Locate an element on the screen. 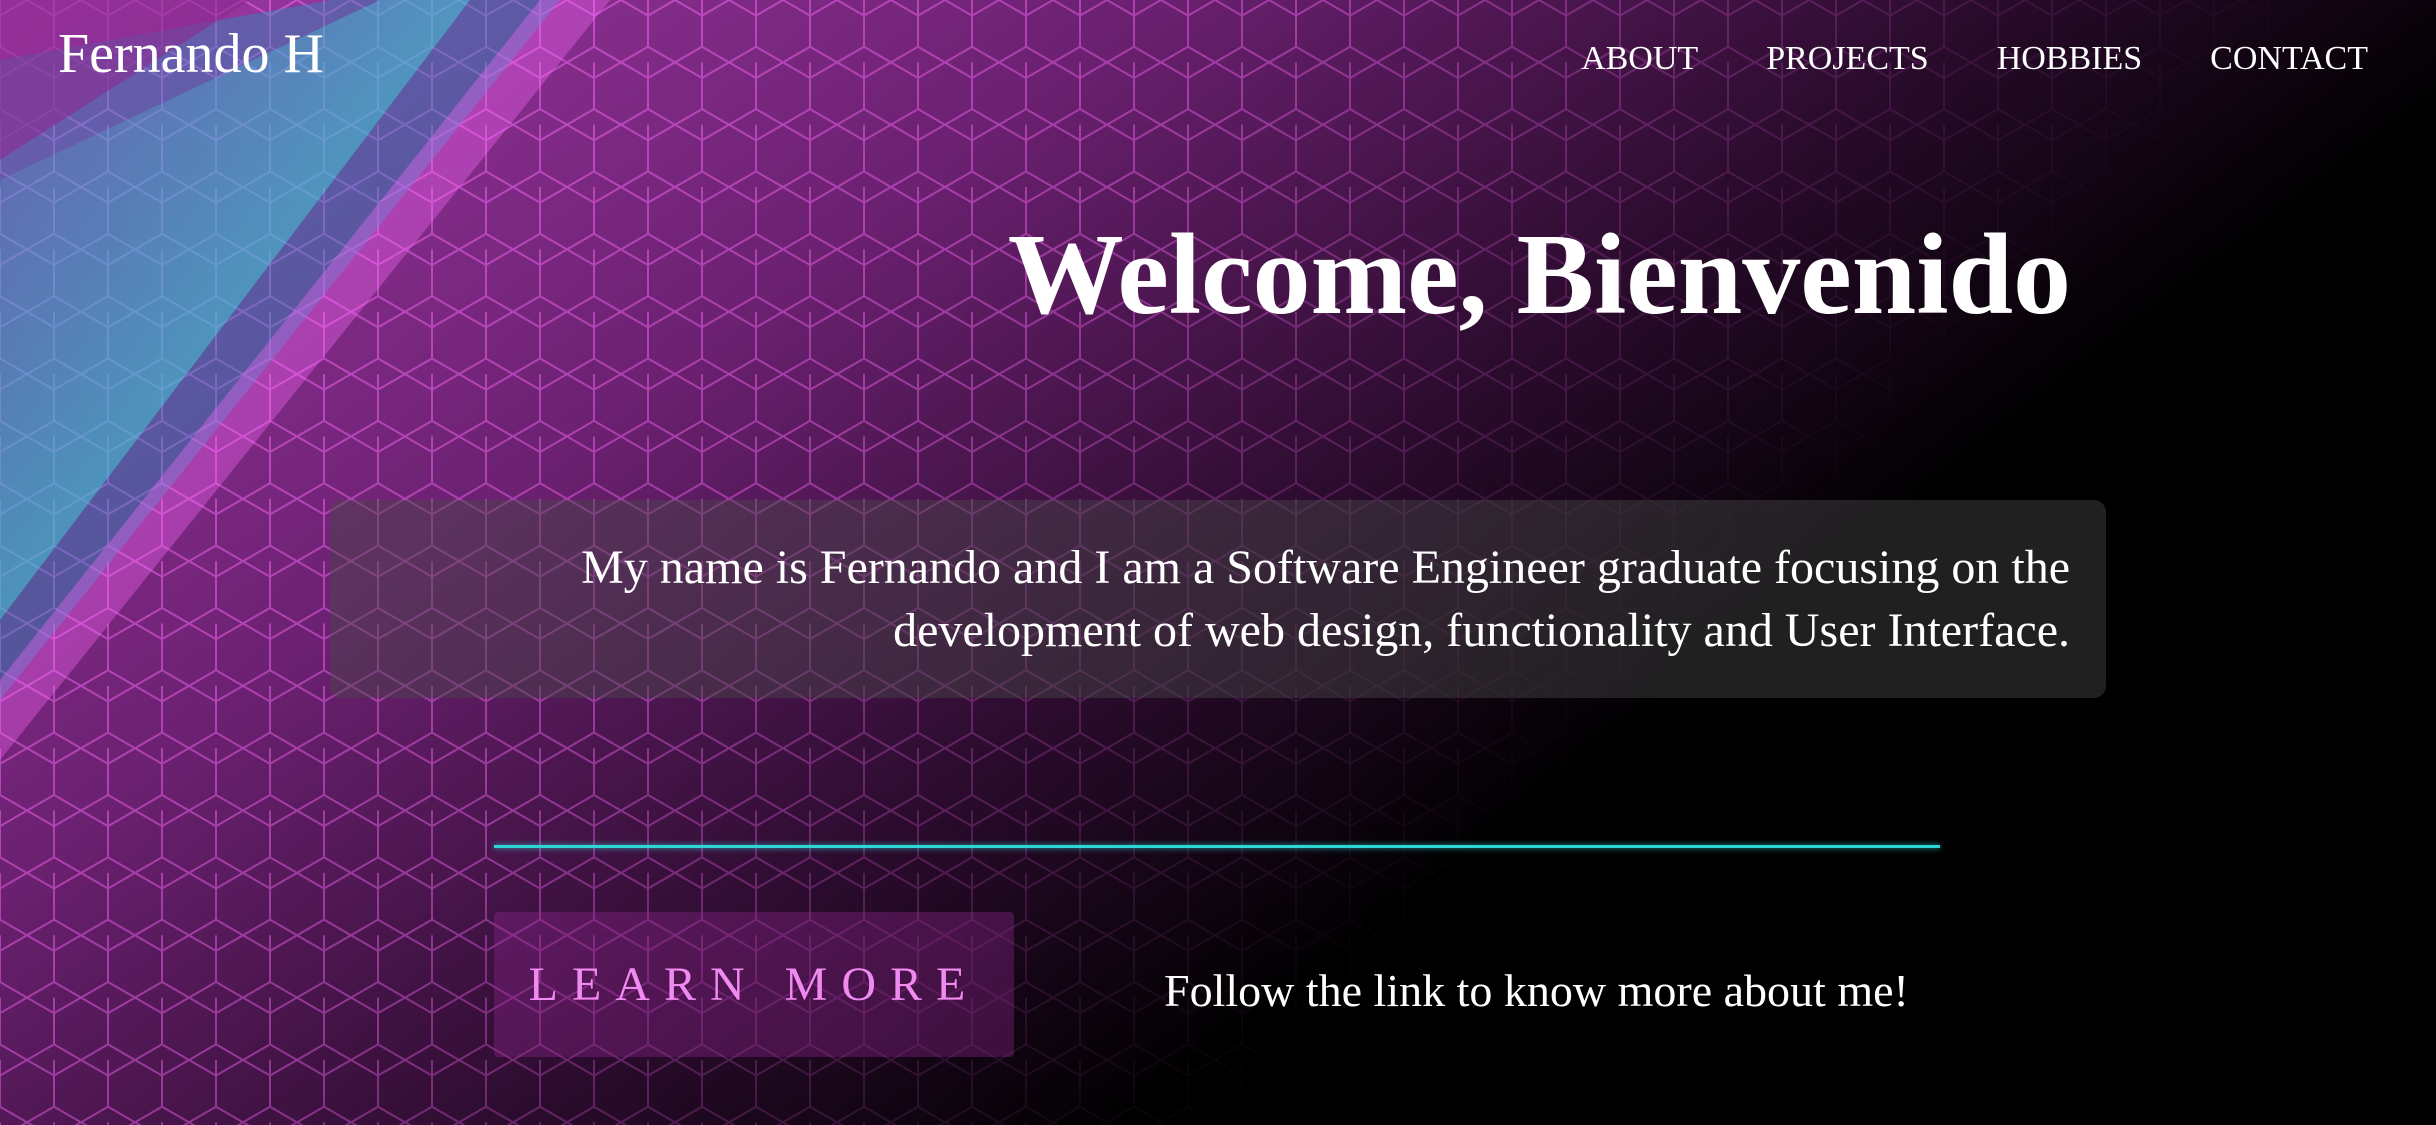  follow-link-text: Follow the link to know more about me! is located at coordinates (1536, 990).